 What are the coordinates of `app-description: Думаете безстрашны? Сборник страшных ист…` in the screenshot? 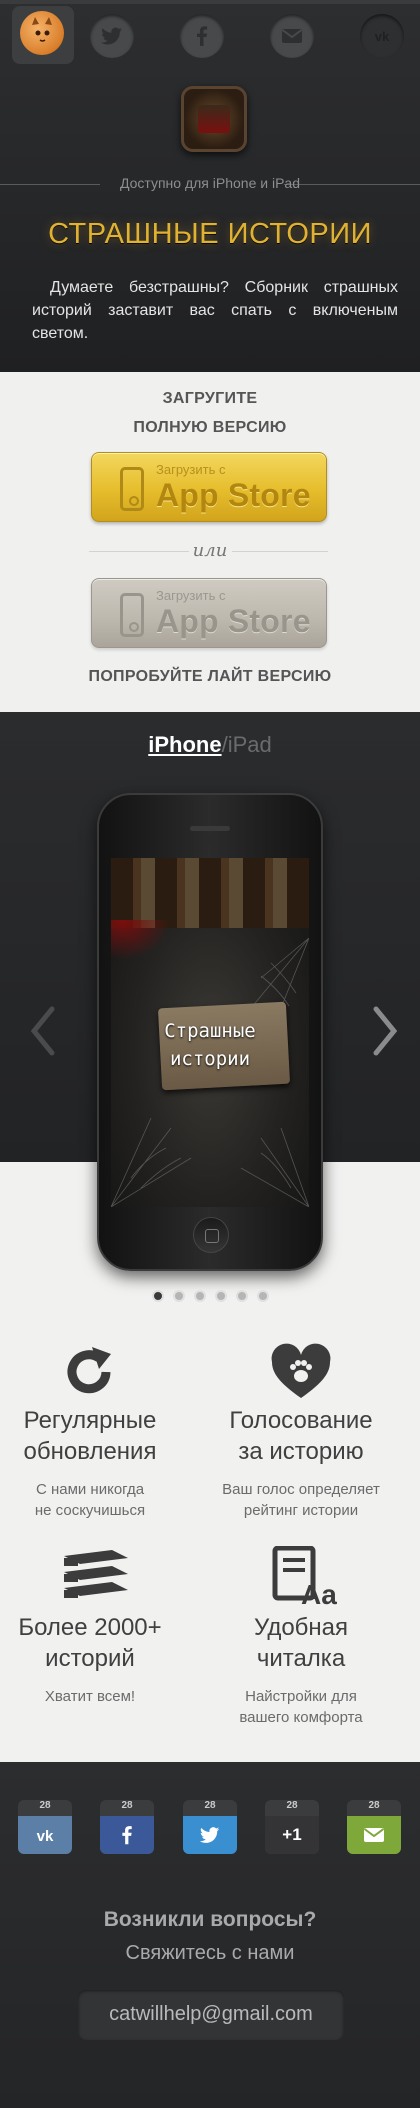 It's located at (215, 310).